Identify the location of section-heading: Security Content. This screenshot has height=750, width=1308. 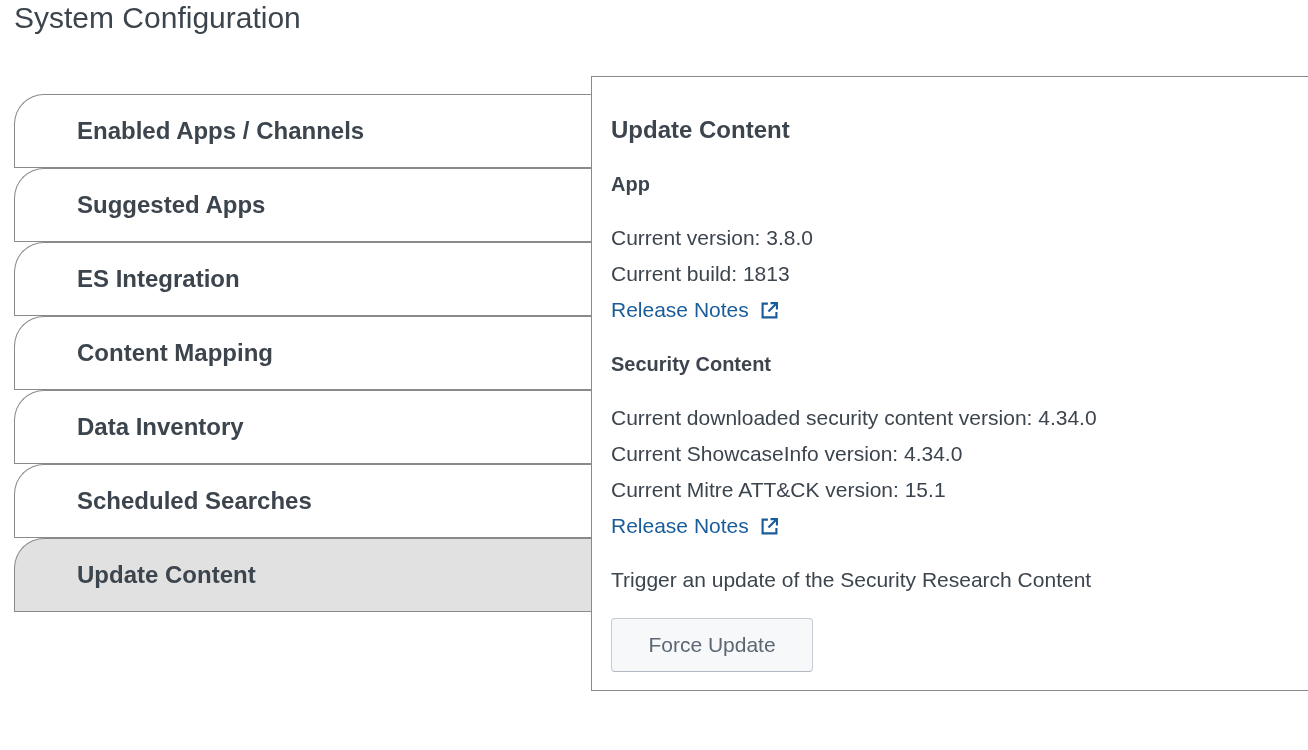
(691, 364).